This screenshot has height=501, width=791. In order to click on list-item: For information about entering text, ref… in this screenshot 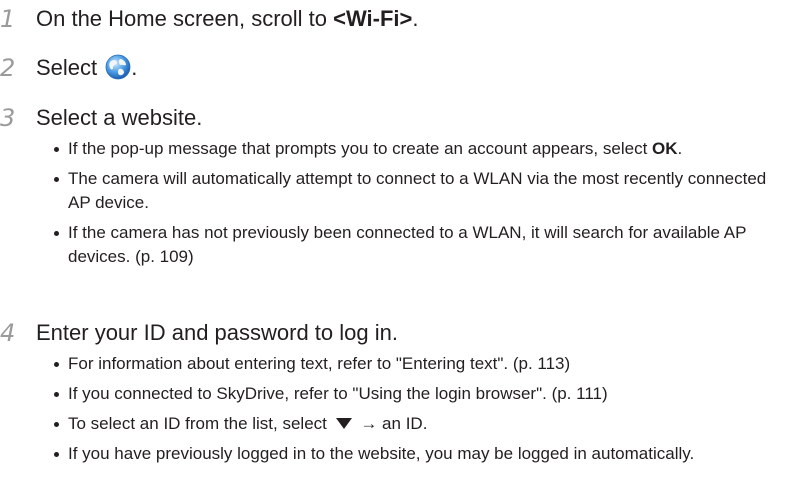, I will do `click(419, 364)`.